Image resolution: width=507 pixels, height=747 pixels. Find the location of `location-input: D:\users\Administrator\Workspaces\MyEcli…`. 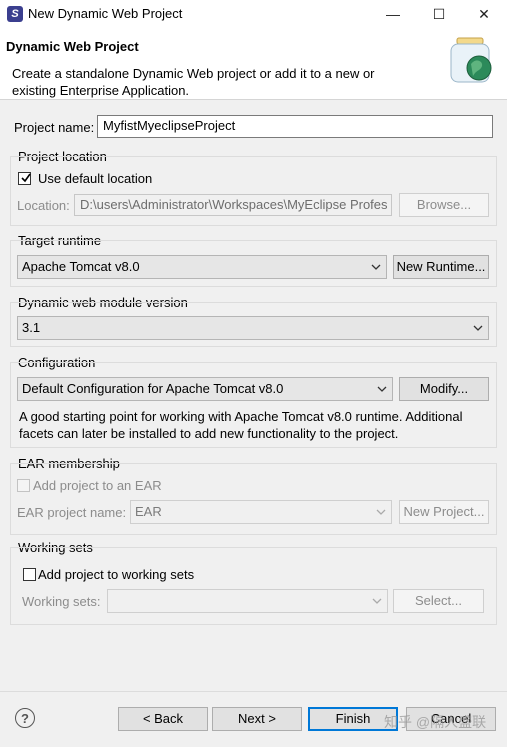

location-input: D:\users\Administrator\Workspaces\MyEcli… is located at coordinates (233, 205).